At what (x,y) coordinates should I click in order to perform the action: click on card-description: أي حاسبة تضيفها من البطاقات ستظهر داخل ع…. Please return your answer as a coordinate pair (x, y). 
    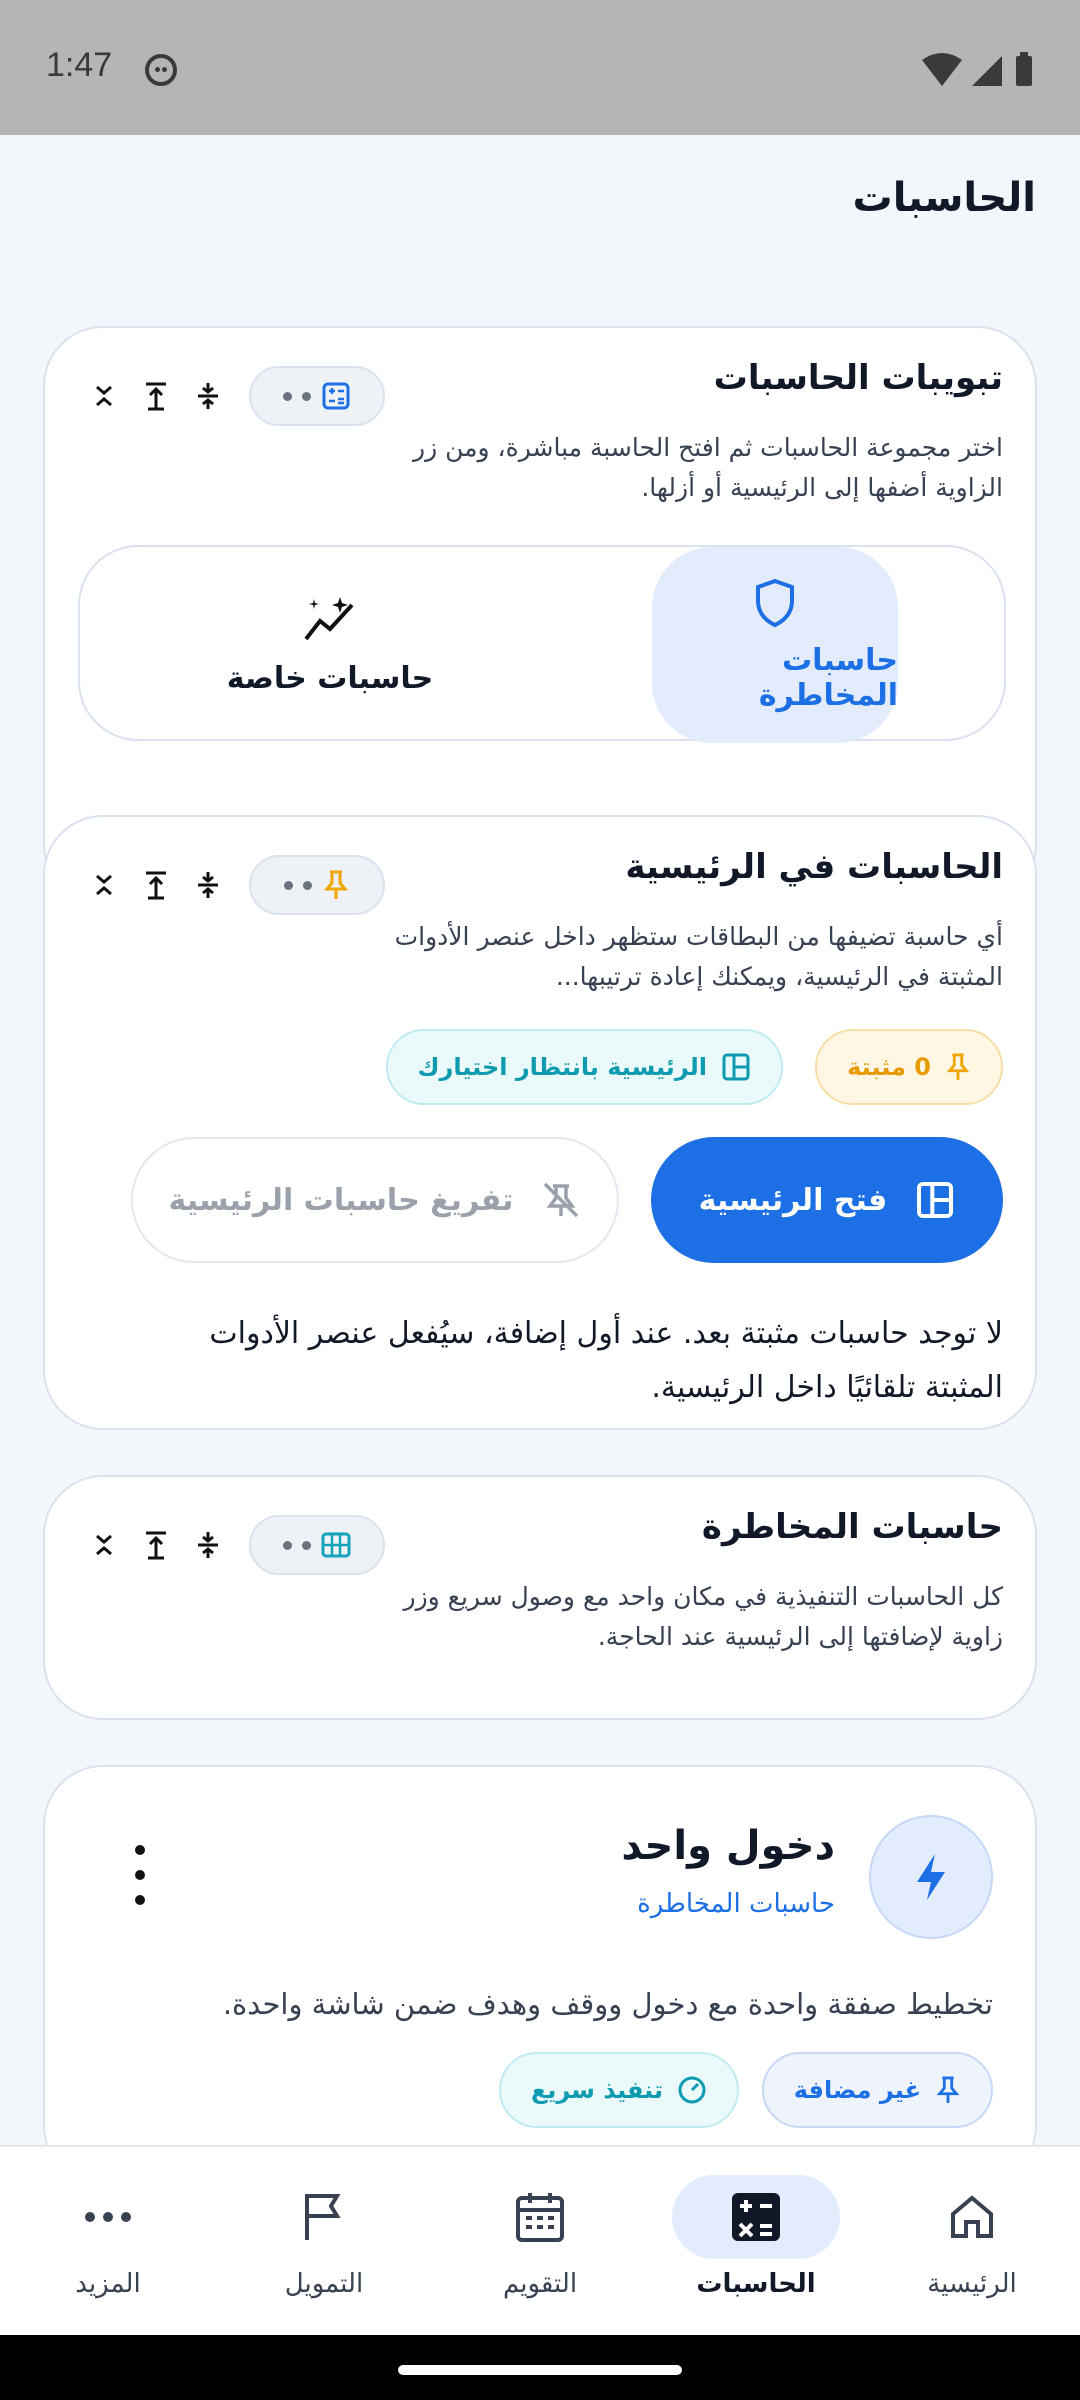
    Looking at the image, I should click on (698, 956).